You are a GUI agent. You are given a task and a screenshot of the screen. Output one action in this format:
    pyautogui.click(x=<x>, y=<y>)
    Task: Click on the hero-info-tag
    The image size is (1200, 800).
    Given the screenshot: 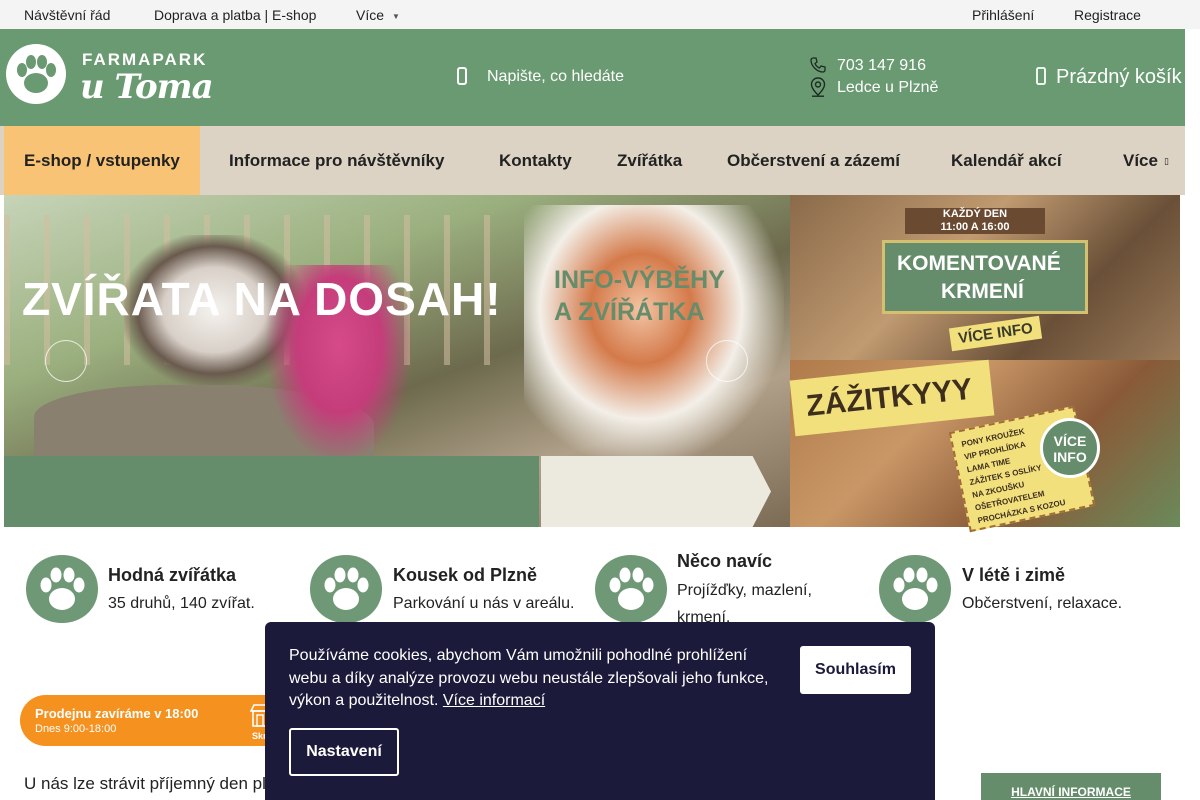 What is the action you would take?
    pyautogui.click(x=656, y=491)
    